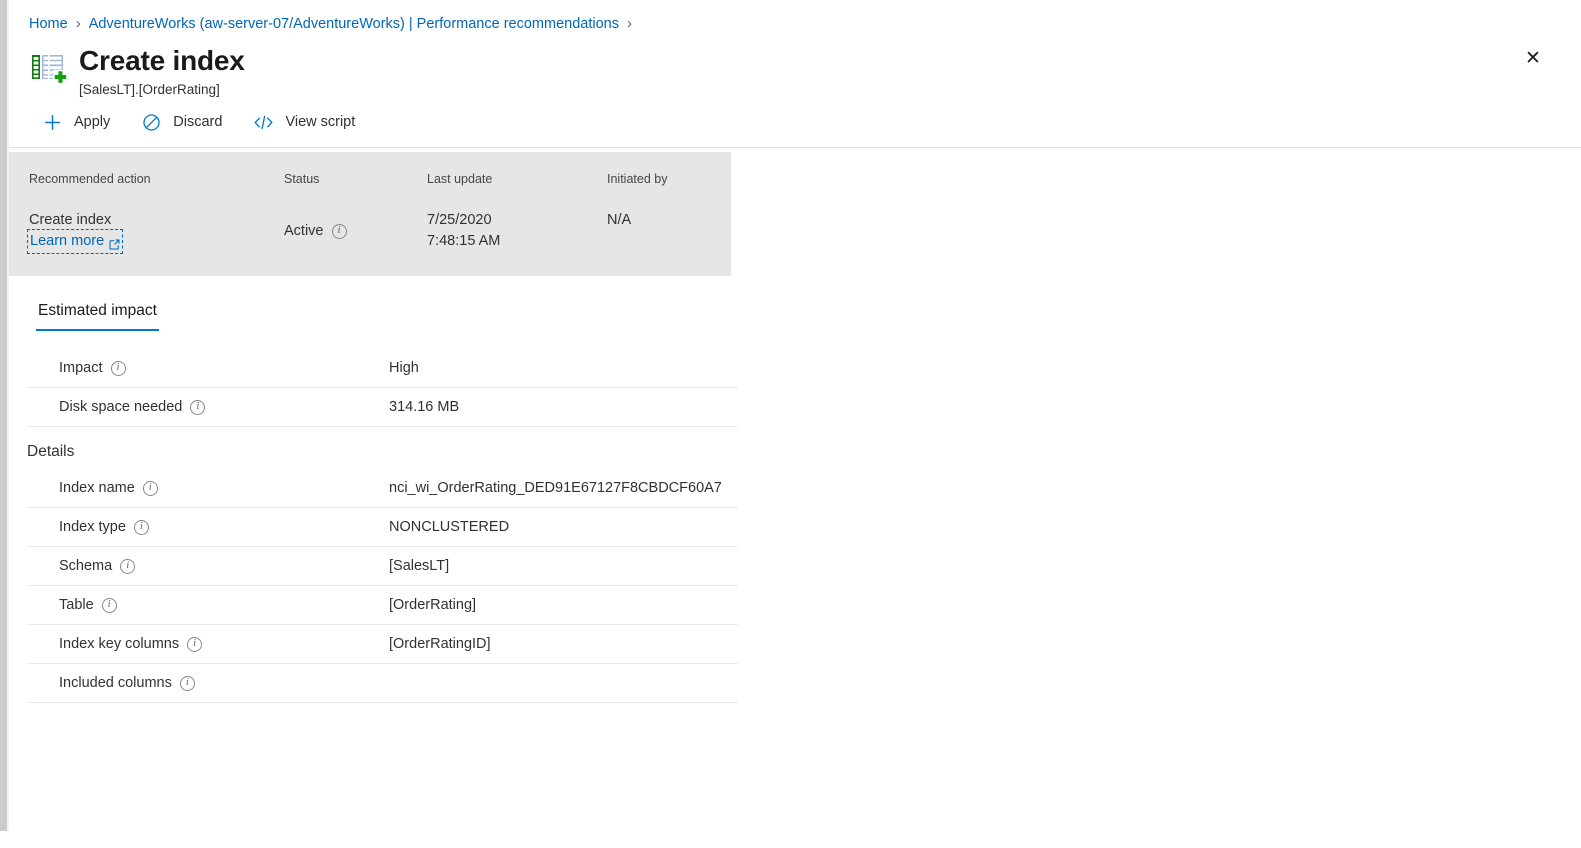  What do you see at coordinates (263, 122) in the screenshot?
I see `code-icon` at bounding box center [263, 122].